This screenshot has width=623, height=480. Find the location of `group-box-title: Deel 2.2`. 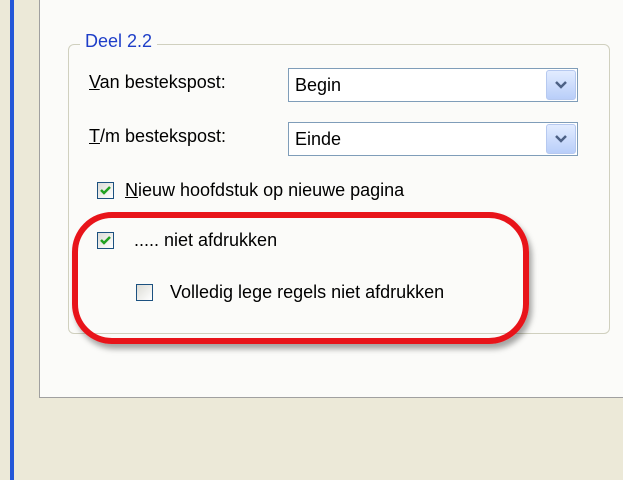

group-box-title: Deel 2.2 is located at coordinates (119, 41).